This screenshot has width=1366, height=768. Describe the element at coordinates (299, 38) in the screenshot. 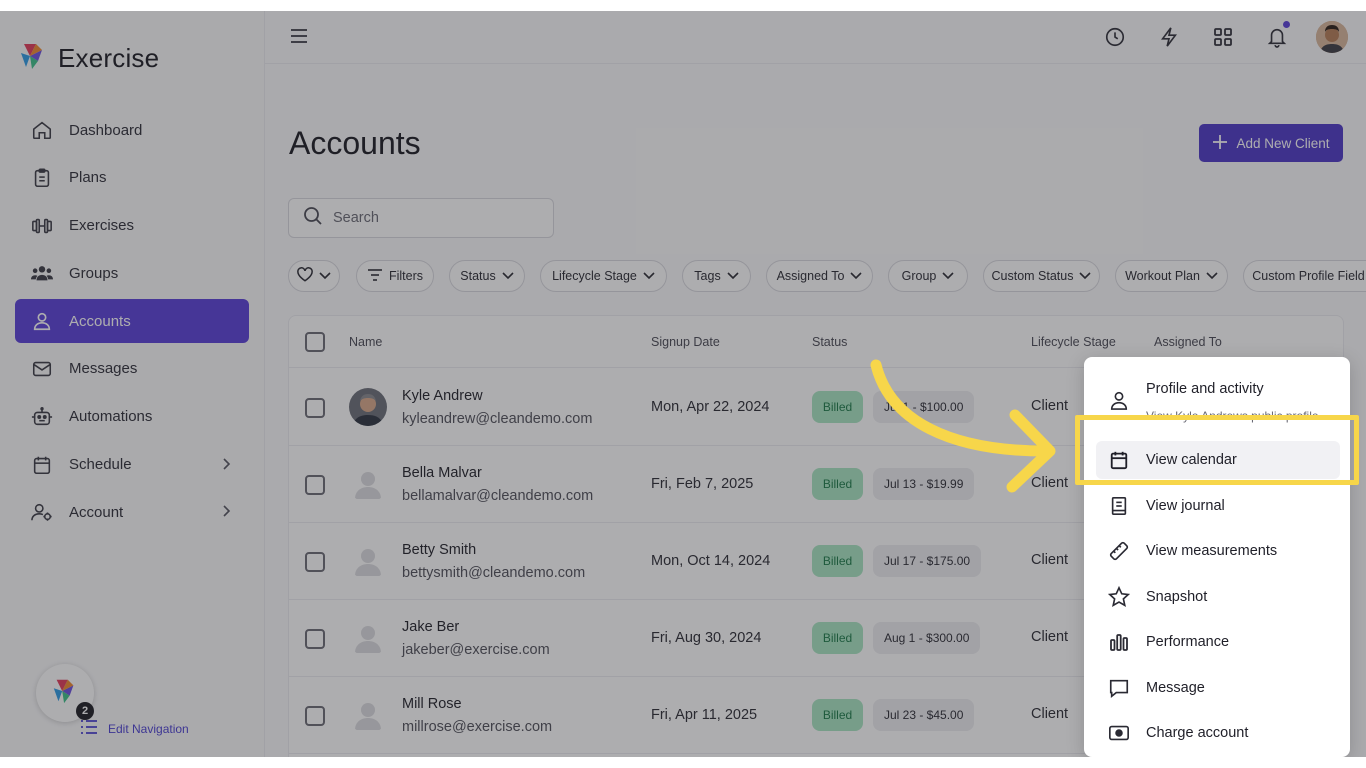

I see `hamburger-menu-icon` at that location.